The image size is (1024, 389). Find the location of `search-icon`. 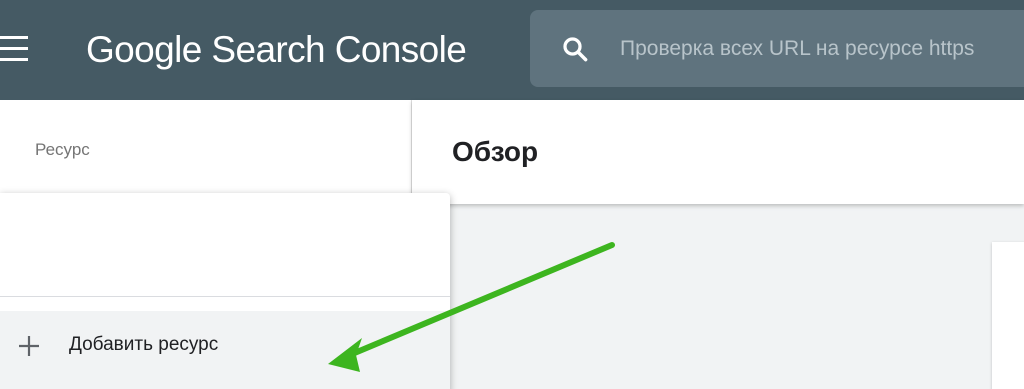

search-icon is located at coordinates (575, 49).